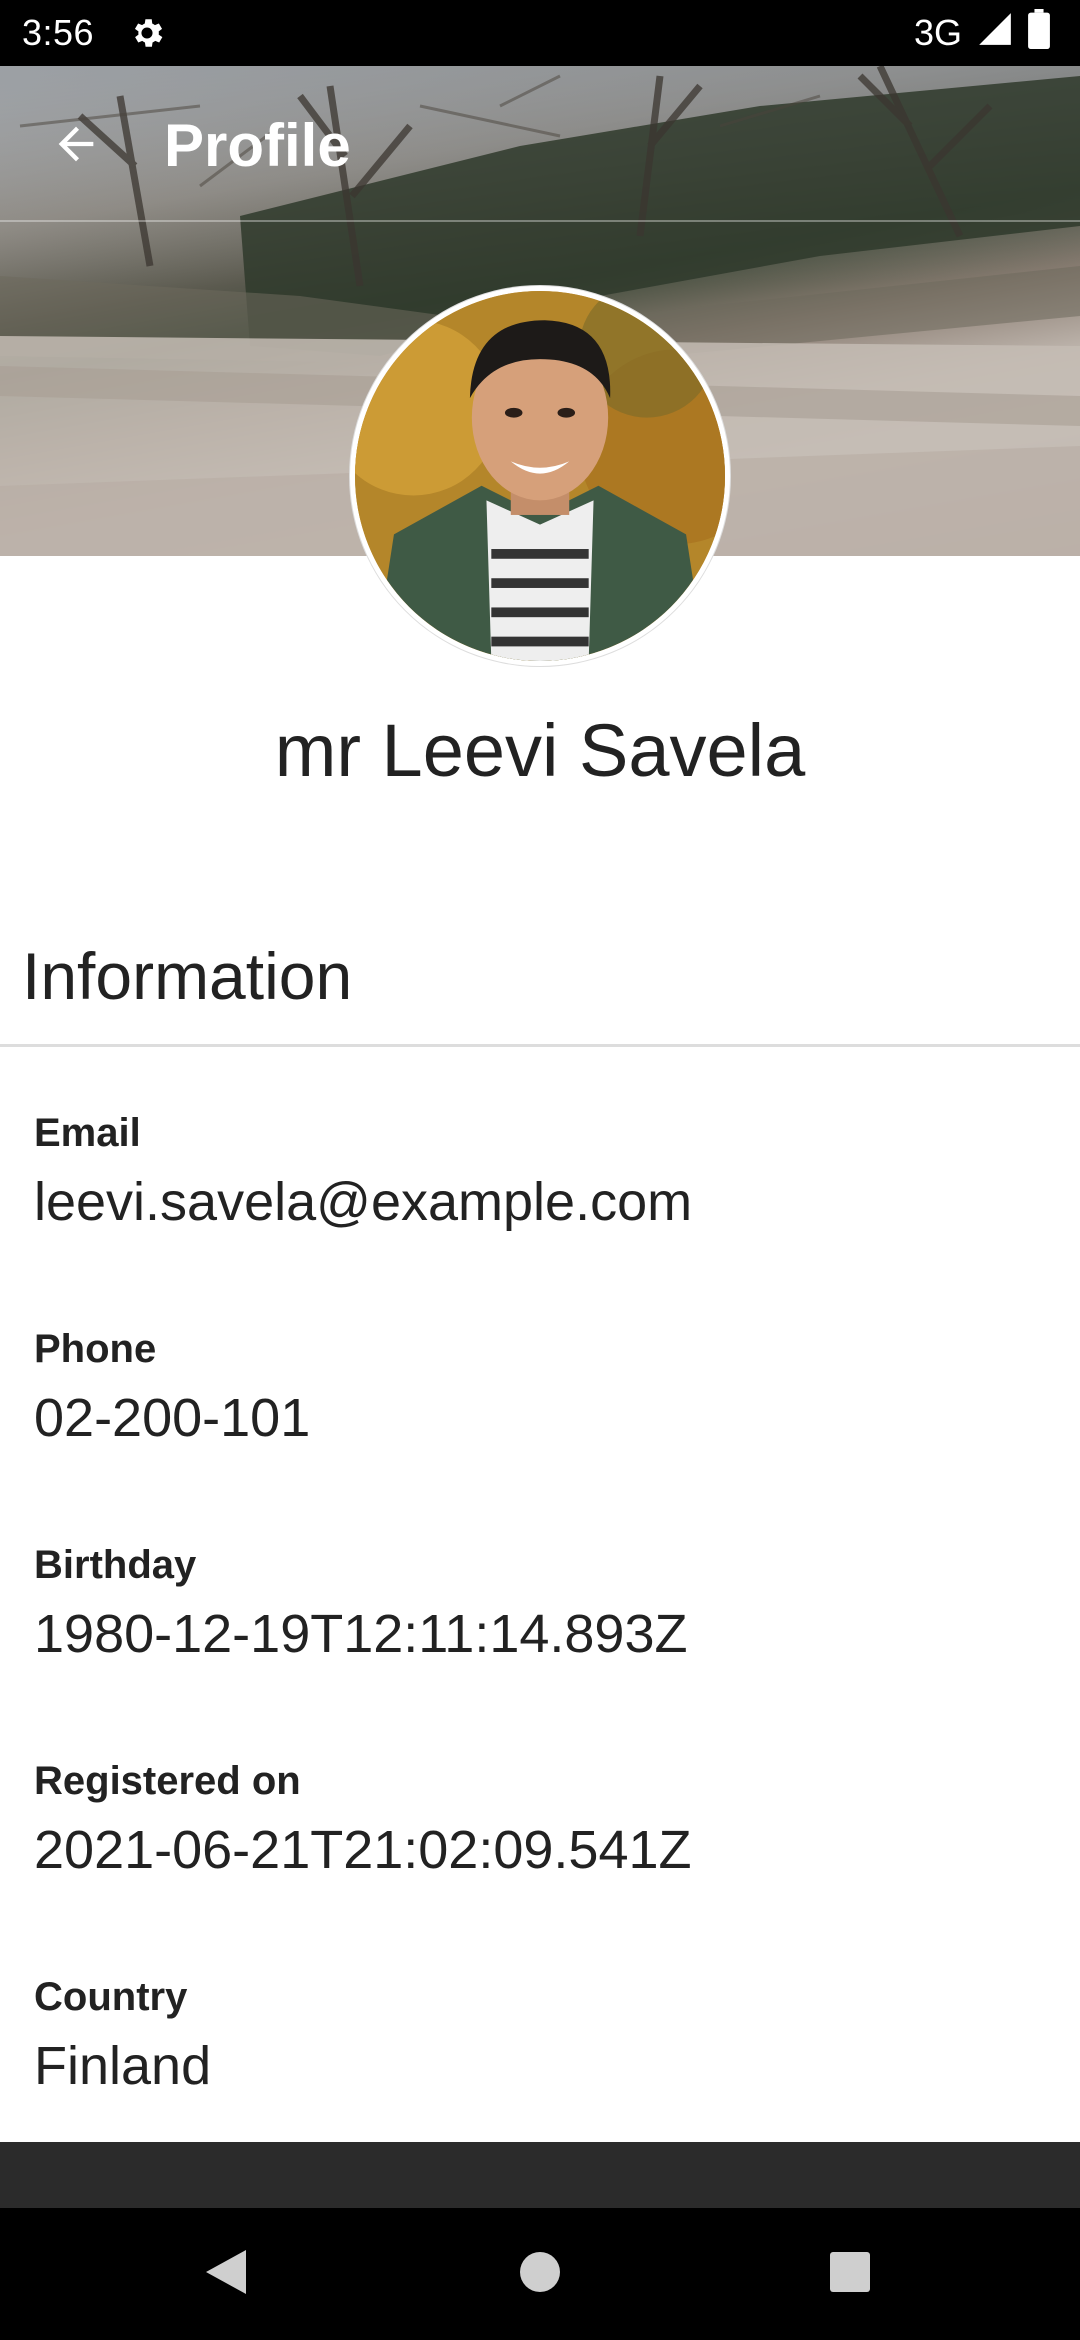 The width and height of the screenshot is (1080, 2340). I want to click on avatar-photo, so click(540, 476).